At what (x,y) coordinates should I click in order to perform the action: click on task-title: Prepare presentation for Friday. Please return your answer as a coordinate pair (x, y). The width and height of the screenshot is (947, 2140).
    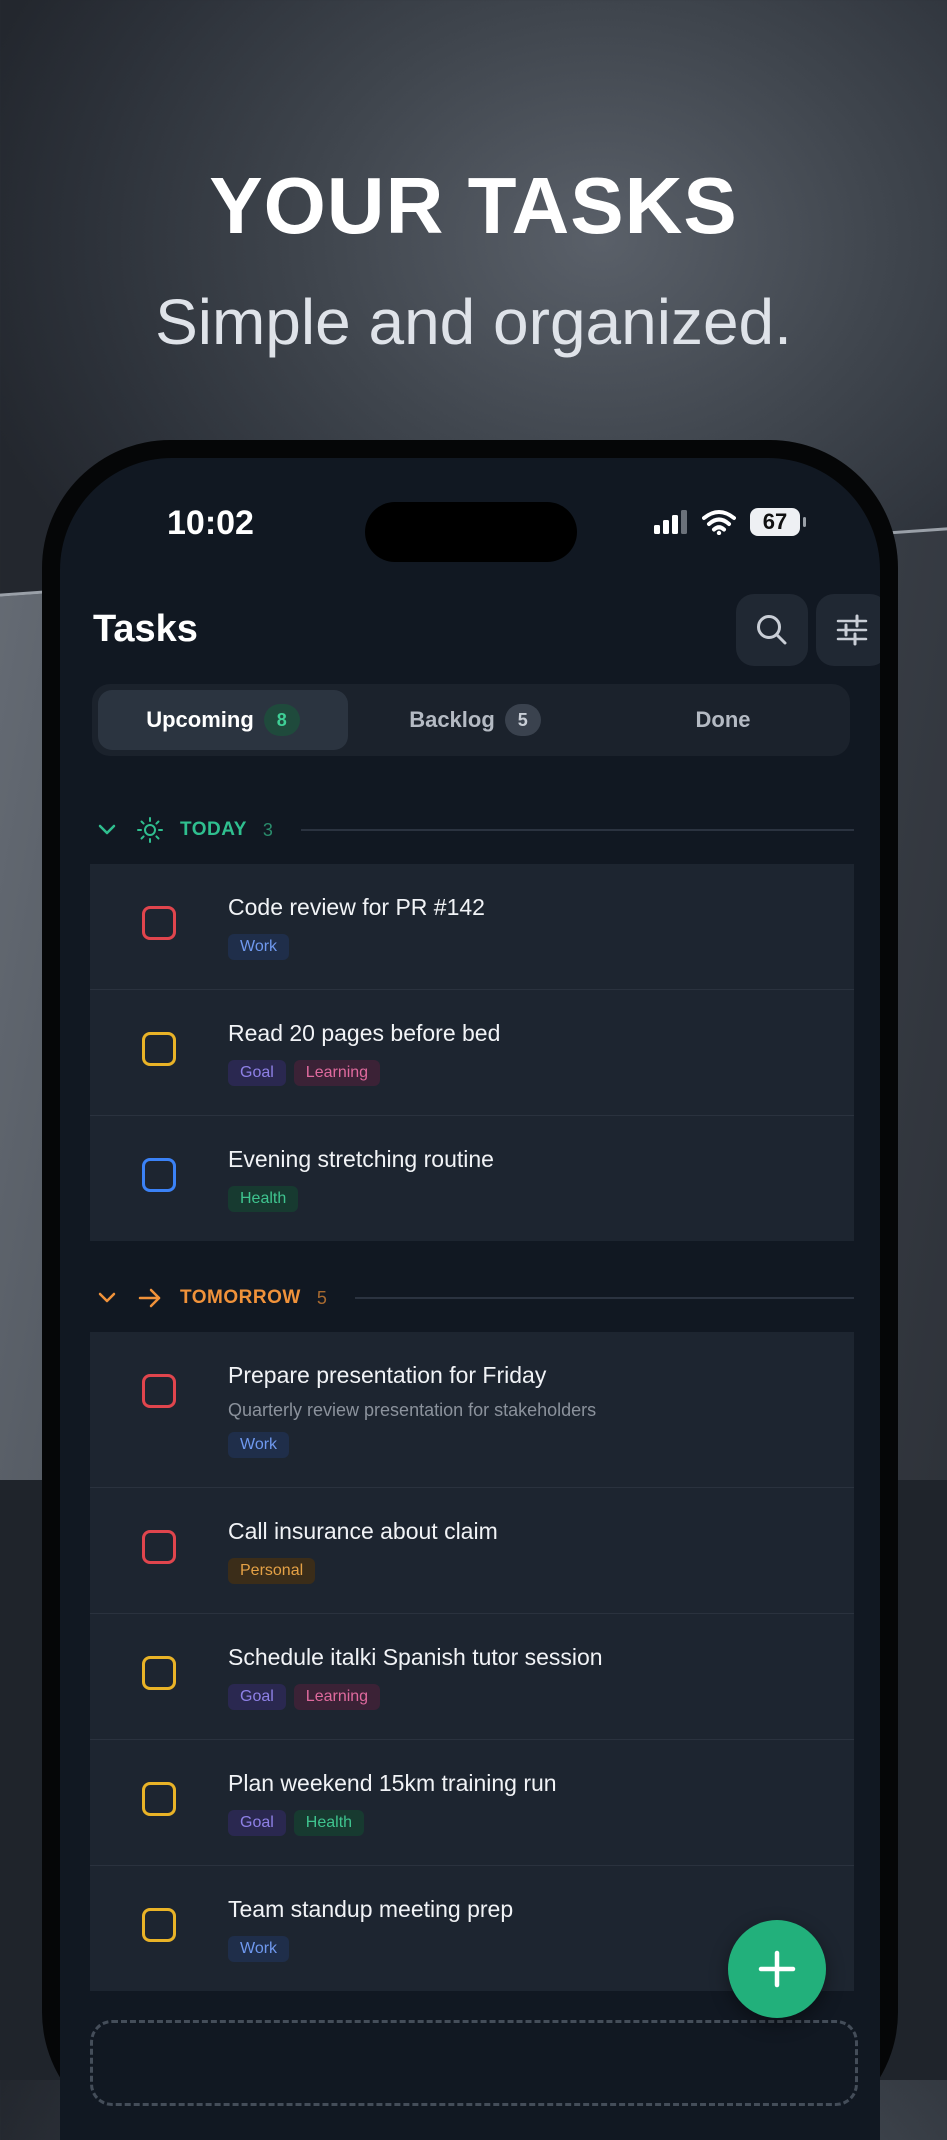
    Looking at the image, I should click on (387, 1375).